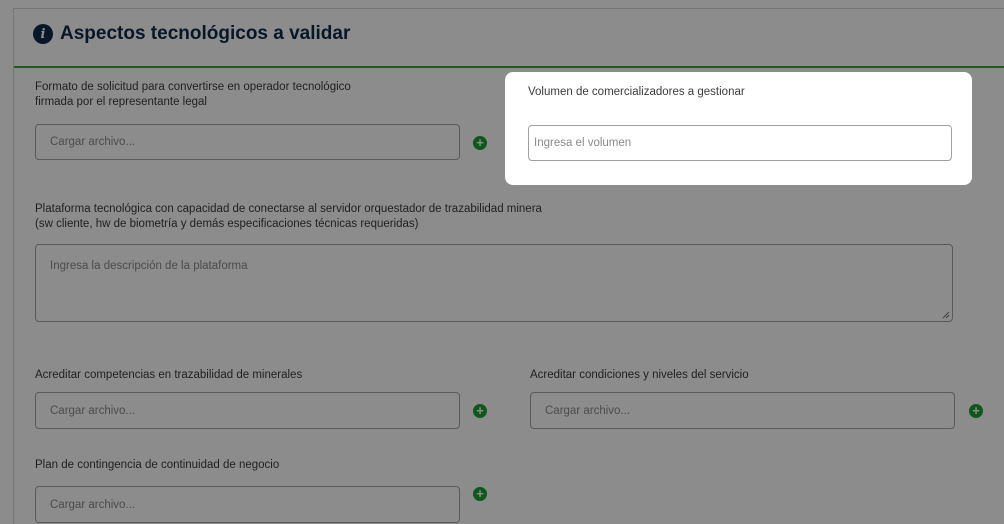 The width and height of the screenshot is (1004, 524). I want to click on volumen-label: Volumen de comercializadores a gestionar, so click(636, 92).